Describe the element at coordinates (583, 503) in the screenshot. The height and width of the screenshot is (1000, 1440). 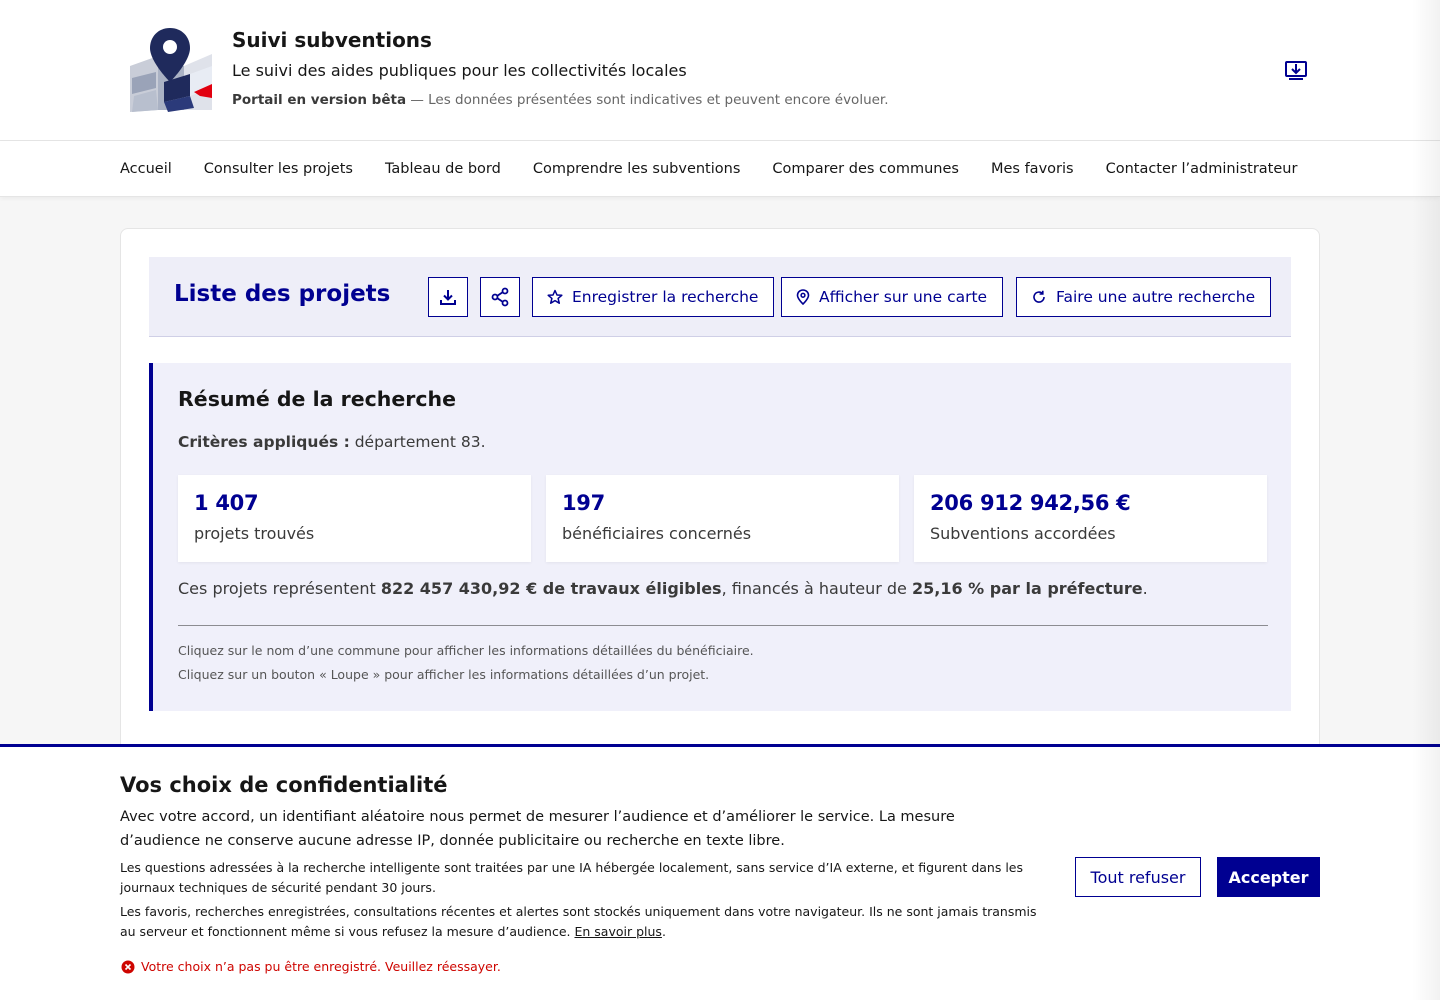
I see `stat-value: 197` at that location.